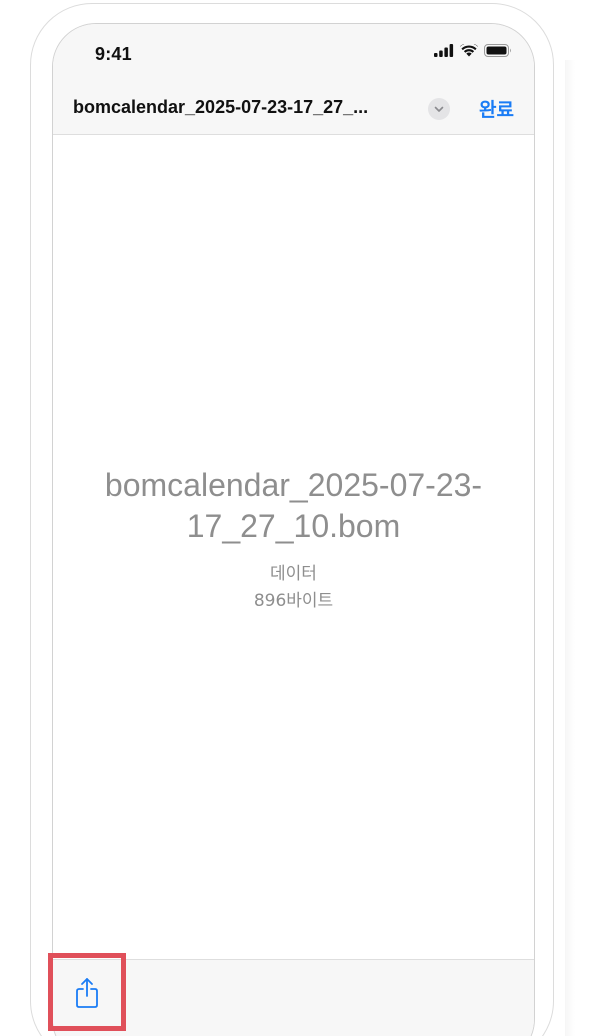 Image resolution: width=593 pixels, height=1036 pixels. What do you see at coordinates (293, 574) in the screenshot?
I see `file-kind: 데이터` at bounding box center [293, 574].